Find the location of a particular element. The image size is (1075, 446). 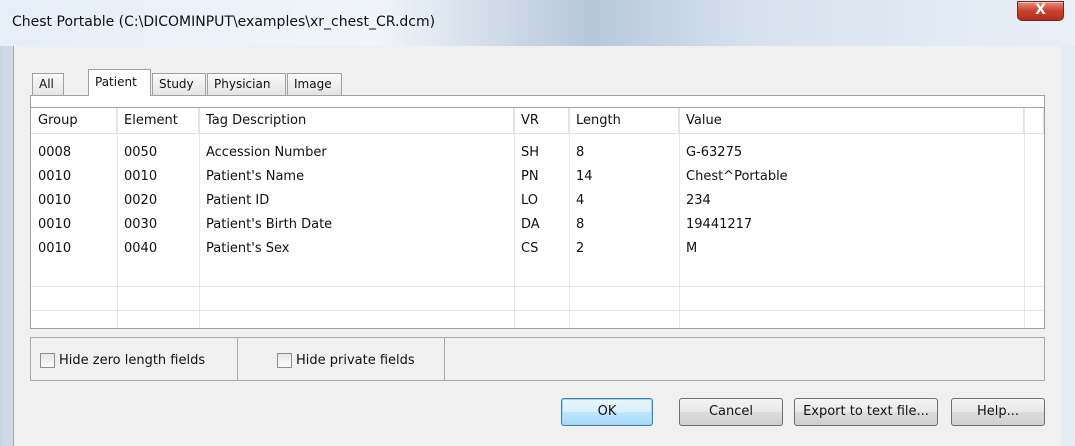

cell-element: 0040 is located at coordinates (141, 248).